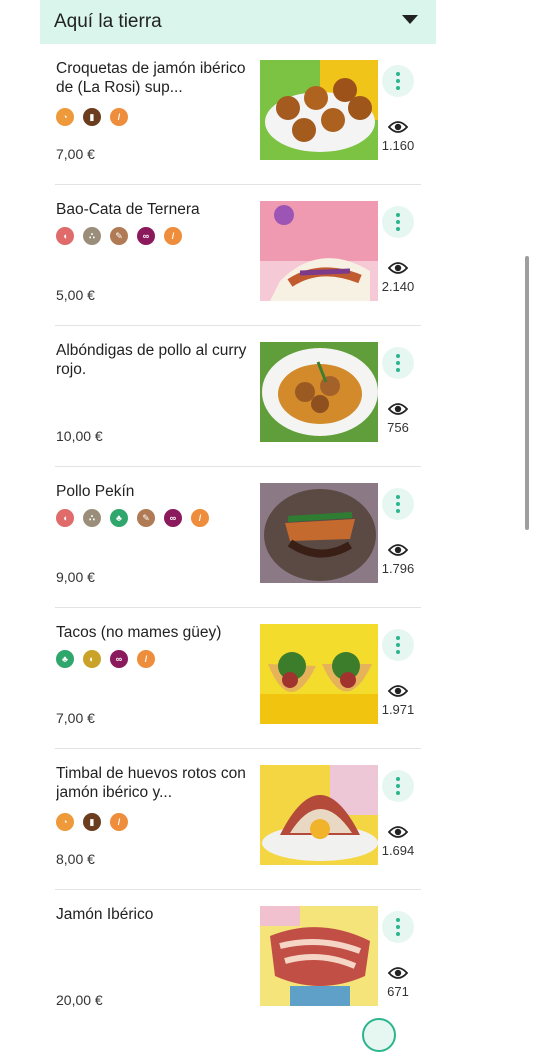 Image resolution: width=534 pixels, height=1052 pixels. Describe the element at coordinates (79, 436) in the screenshot. I see `dish-price: 10,00 €` at that location.